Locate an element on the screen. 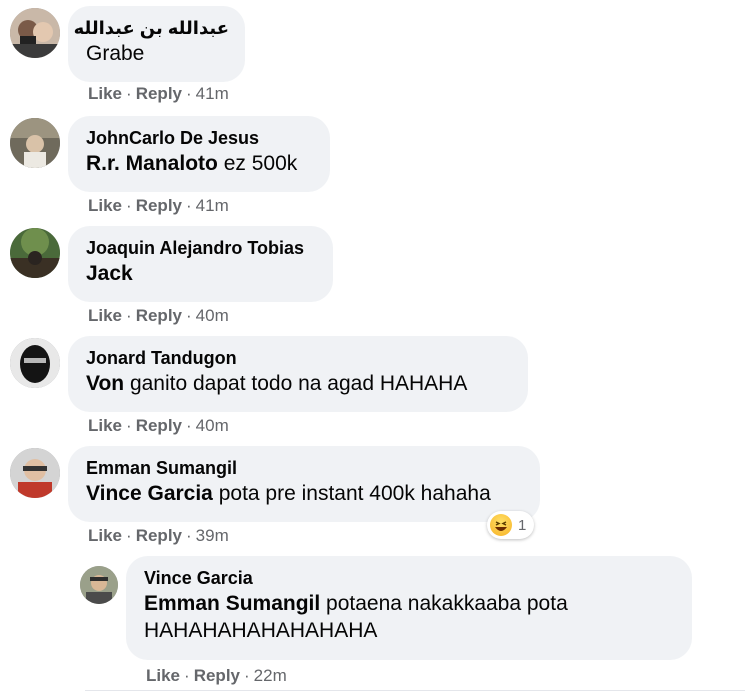 The width and height of the screenshot is (750, 699). reaction-badge: 1 is located at coordinates (511, 525).